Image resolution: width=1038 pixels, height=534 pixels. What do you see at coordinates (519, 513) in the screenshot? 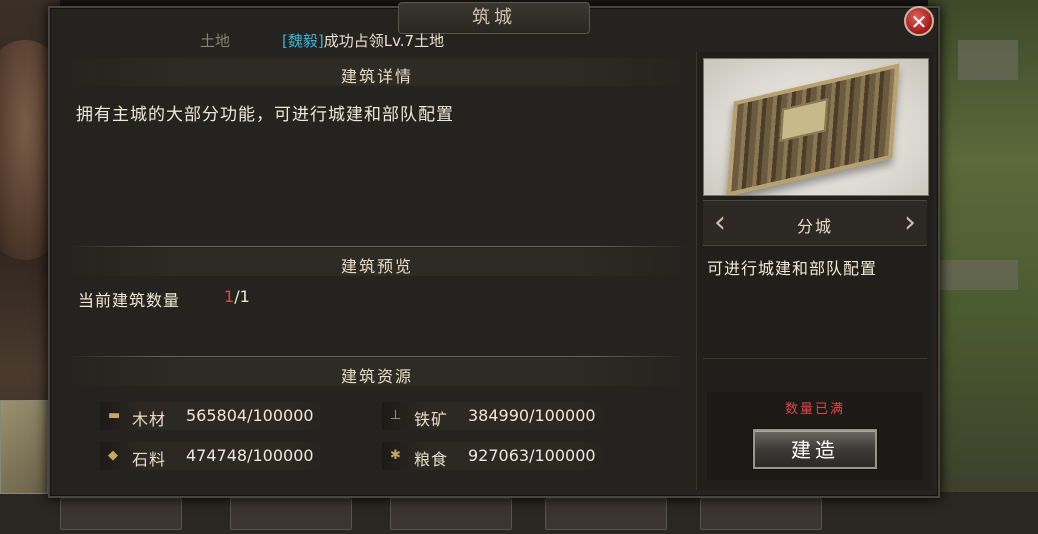
I see `background-bottom-bar` at bounding box center [519, 513].